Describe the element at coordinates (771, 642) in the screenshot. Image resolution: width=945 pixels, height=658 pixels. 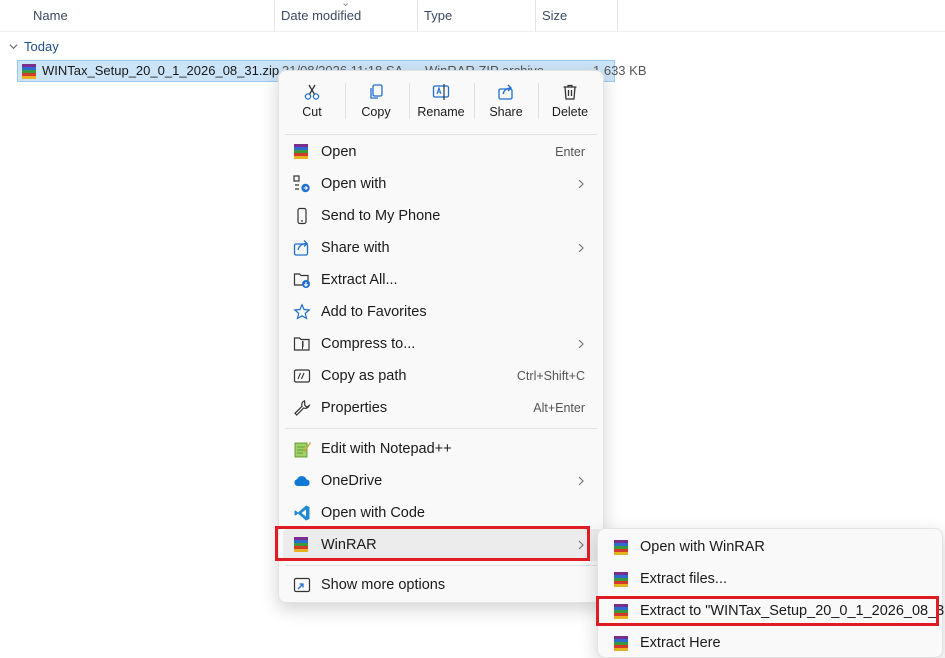
I see `submenu-item-extract-here: Extract Here` at that location.